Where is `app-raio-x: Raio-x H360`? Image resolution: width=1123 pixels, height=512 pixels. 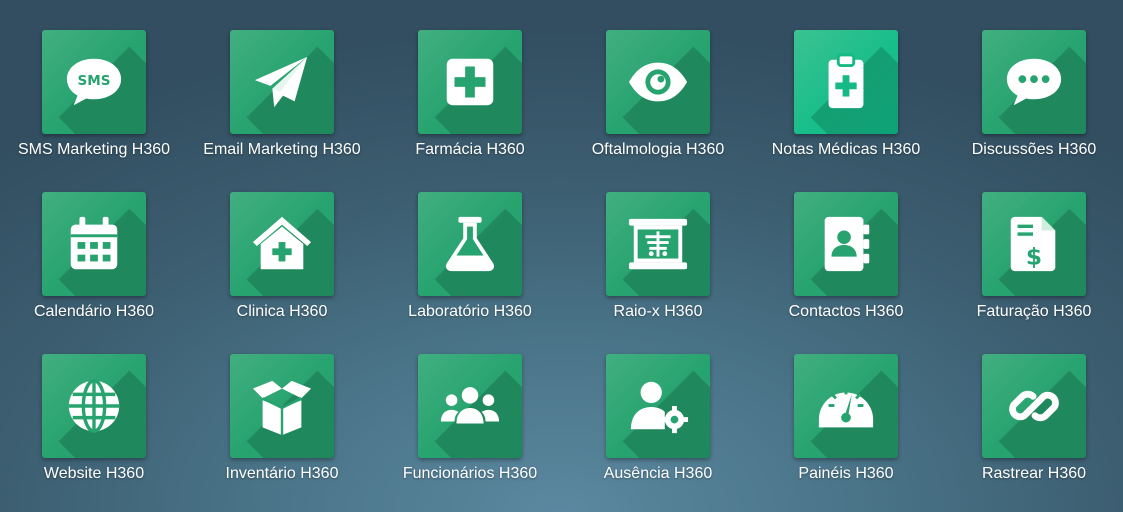 app-raio-x: Raio-x H360 is located at coordinates (658, 273).